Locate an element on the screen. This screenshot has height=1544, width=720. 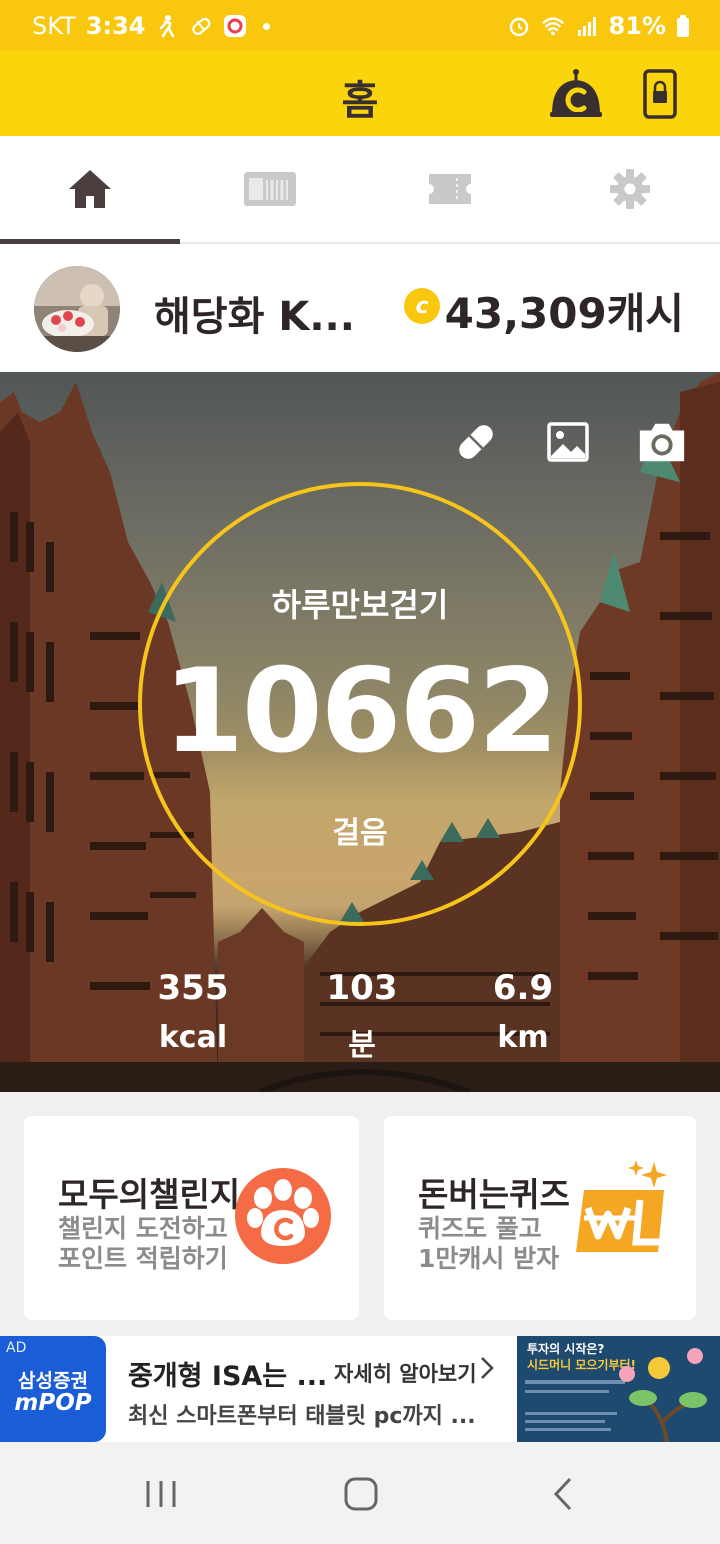
tab-home is located at coordinates (90, 190).